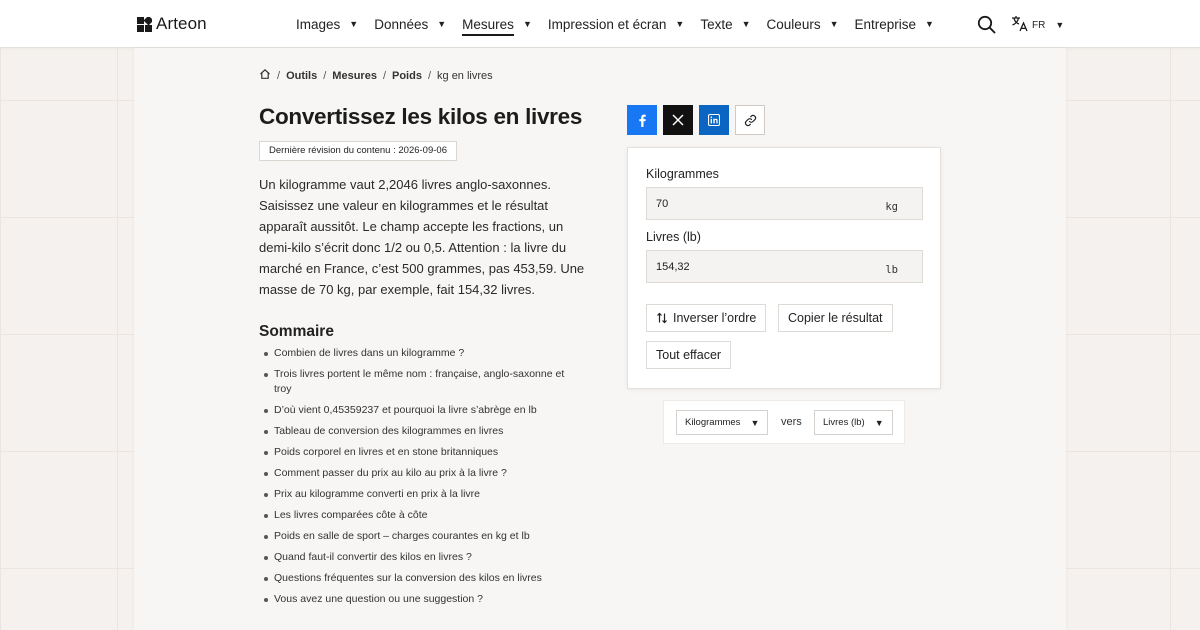 The image size is (1200, 630). I want to click on nav-item-entreprise: Entreprise ▼, so click(894, 24).